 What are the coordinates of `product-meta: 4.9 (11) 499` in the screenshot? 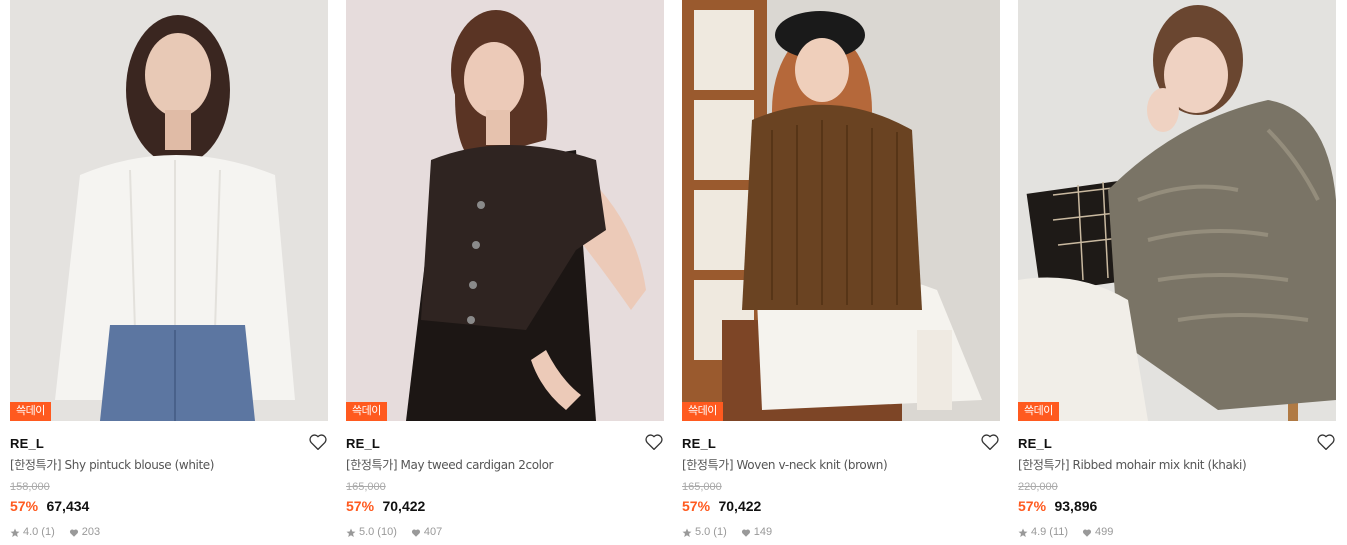 It's located at (1177, 532).